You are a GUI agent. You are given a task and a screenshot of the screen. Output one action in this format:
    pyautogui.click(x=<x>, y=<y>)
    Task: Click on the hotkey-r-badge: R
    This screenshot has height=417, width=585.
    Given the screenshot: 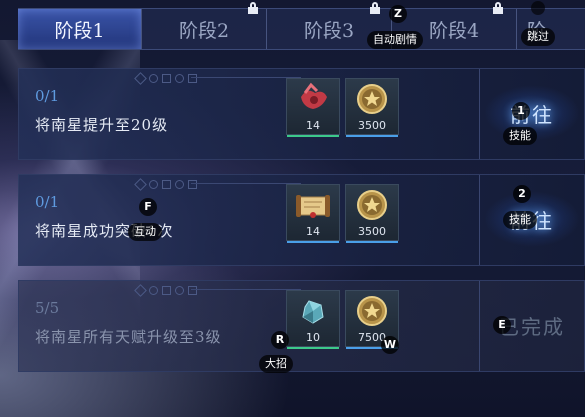 What is the action you would take?
    pyautogui.click(x=280, y=340)
    